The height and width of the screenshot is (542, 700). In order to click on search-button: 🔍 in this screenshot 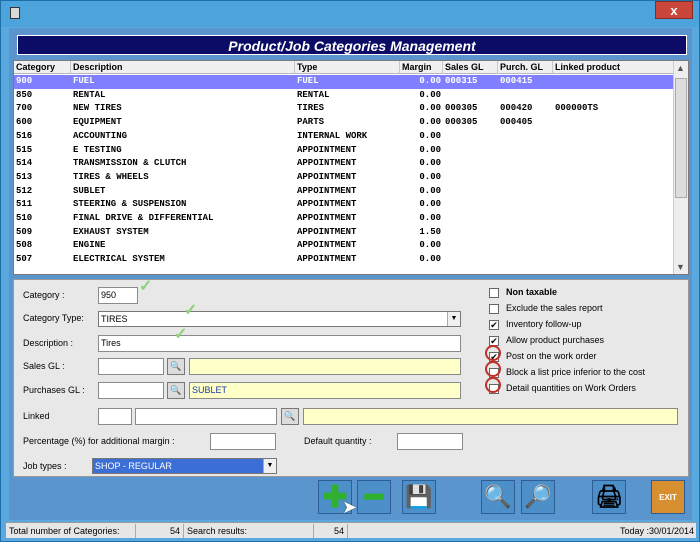, I will do `click(498, 497)`.